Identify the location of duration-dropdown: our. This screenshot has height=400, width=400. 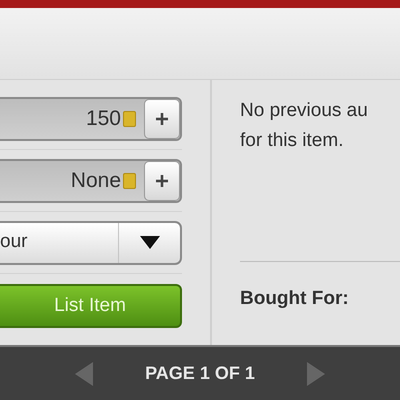
(91, 242).